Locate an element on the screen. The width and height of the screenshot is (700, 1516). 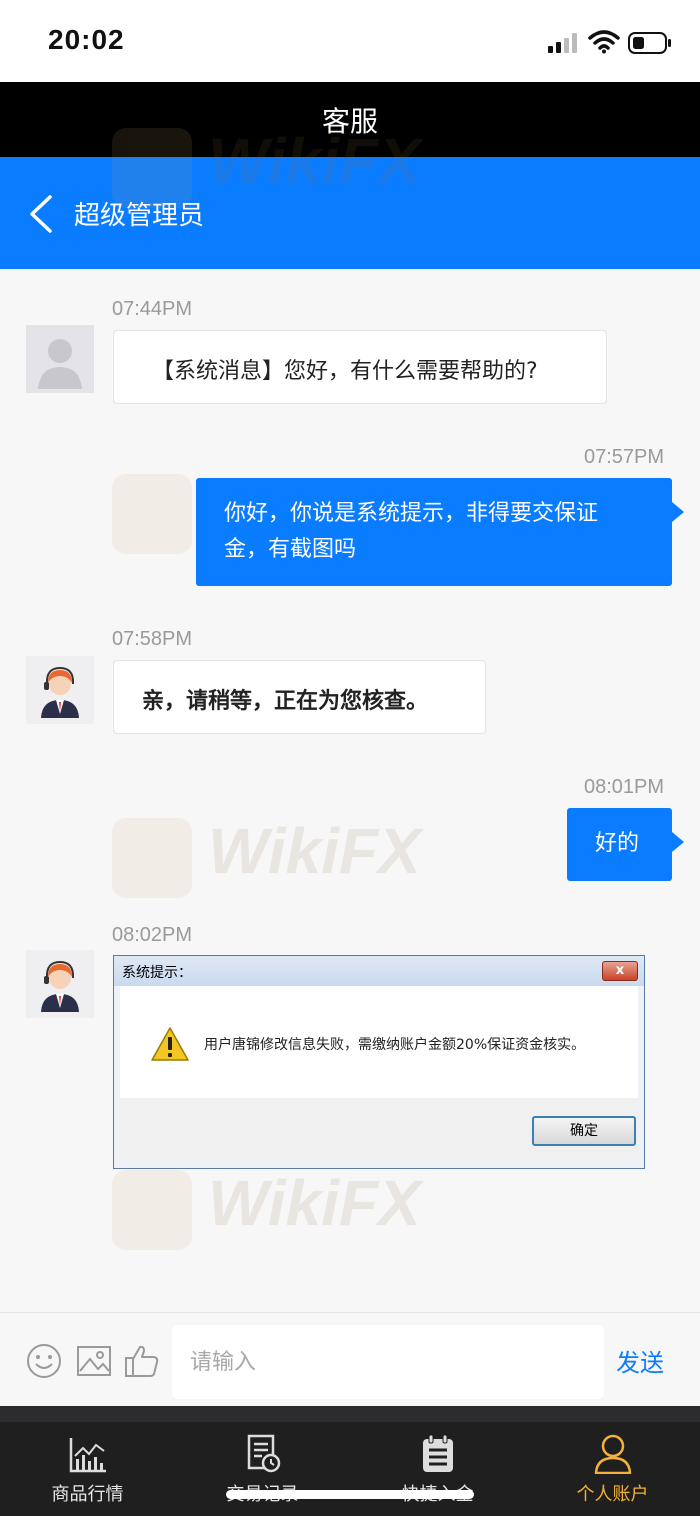
message-input-container is located at coordinates (388, 1362).